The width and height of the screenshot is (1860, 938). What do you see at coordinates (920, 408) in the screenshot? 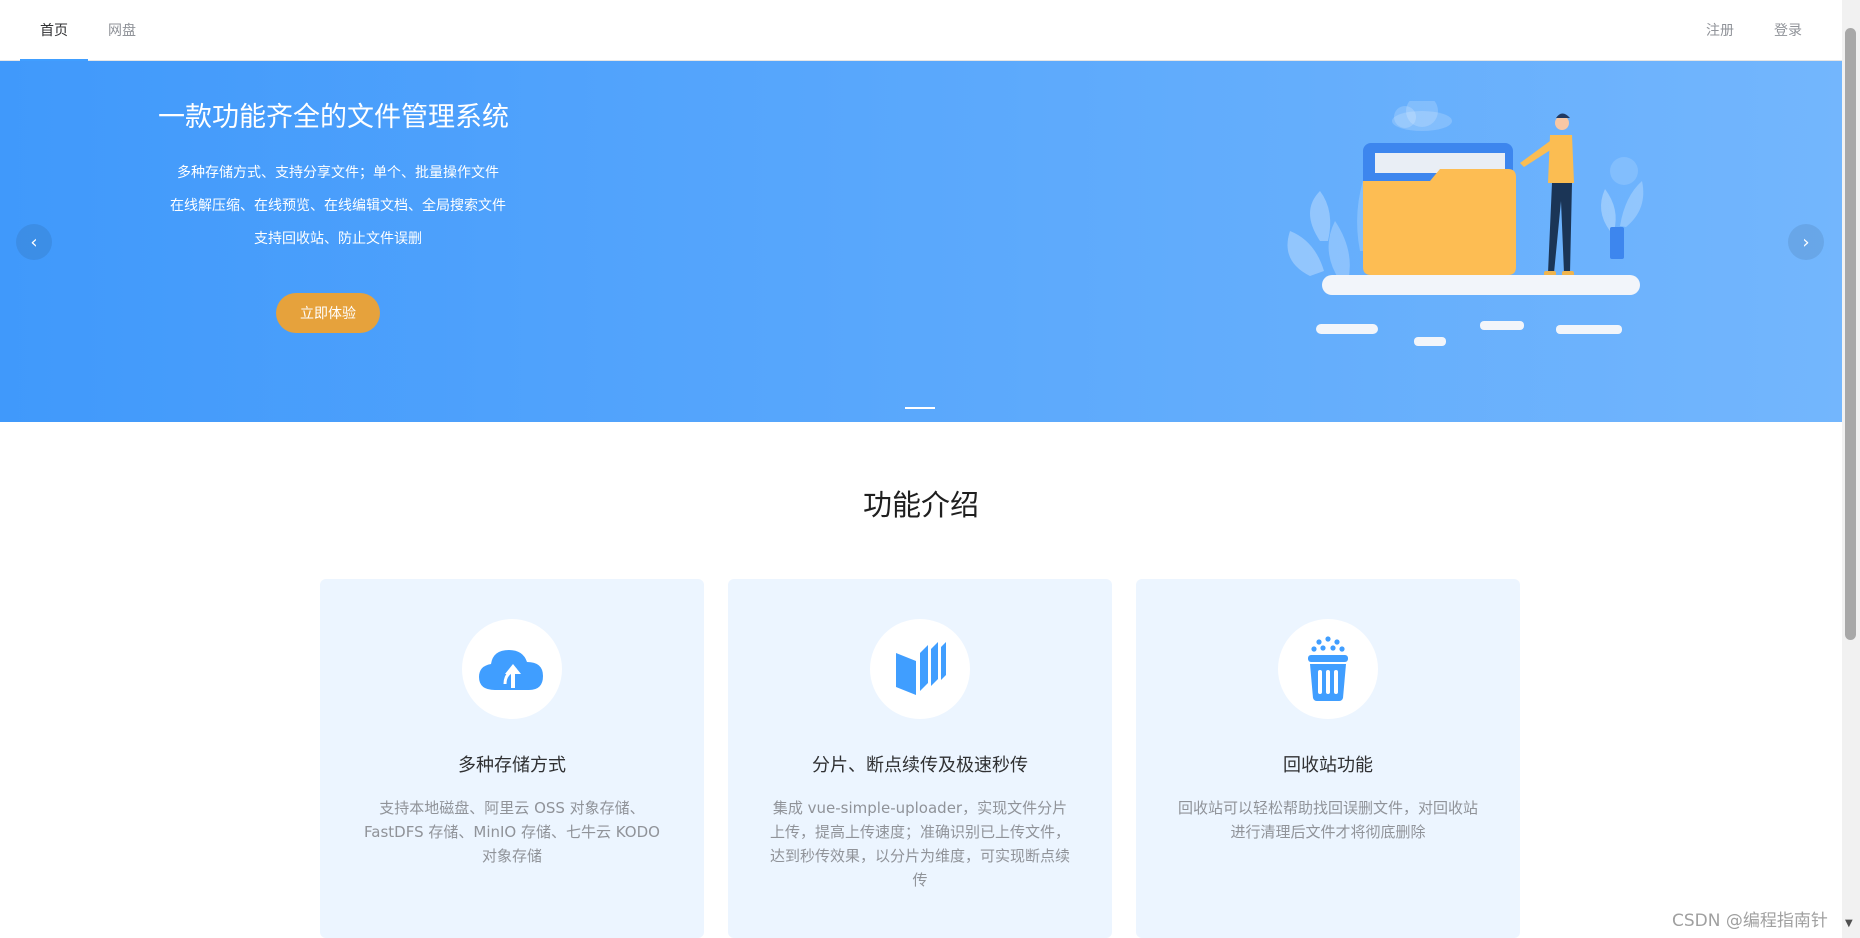
I see `carousel-indicator` at bounding box center [920, 408].